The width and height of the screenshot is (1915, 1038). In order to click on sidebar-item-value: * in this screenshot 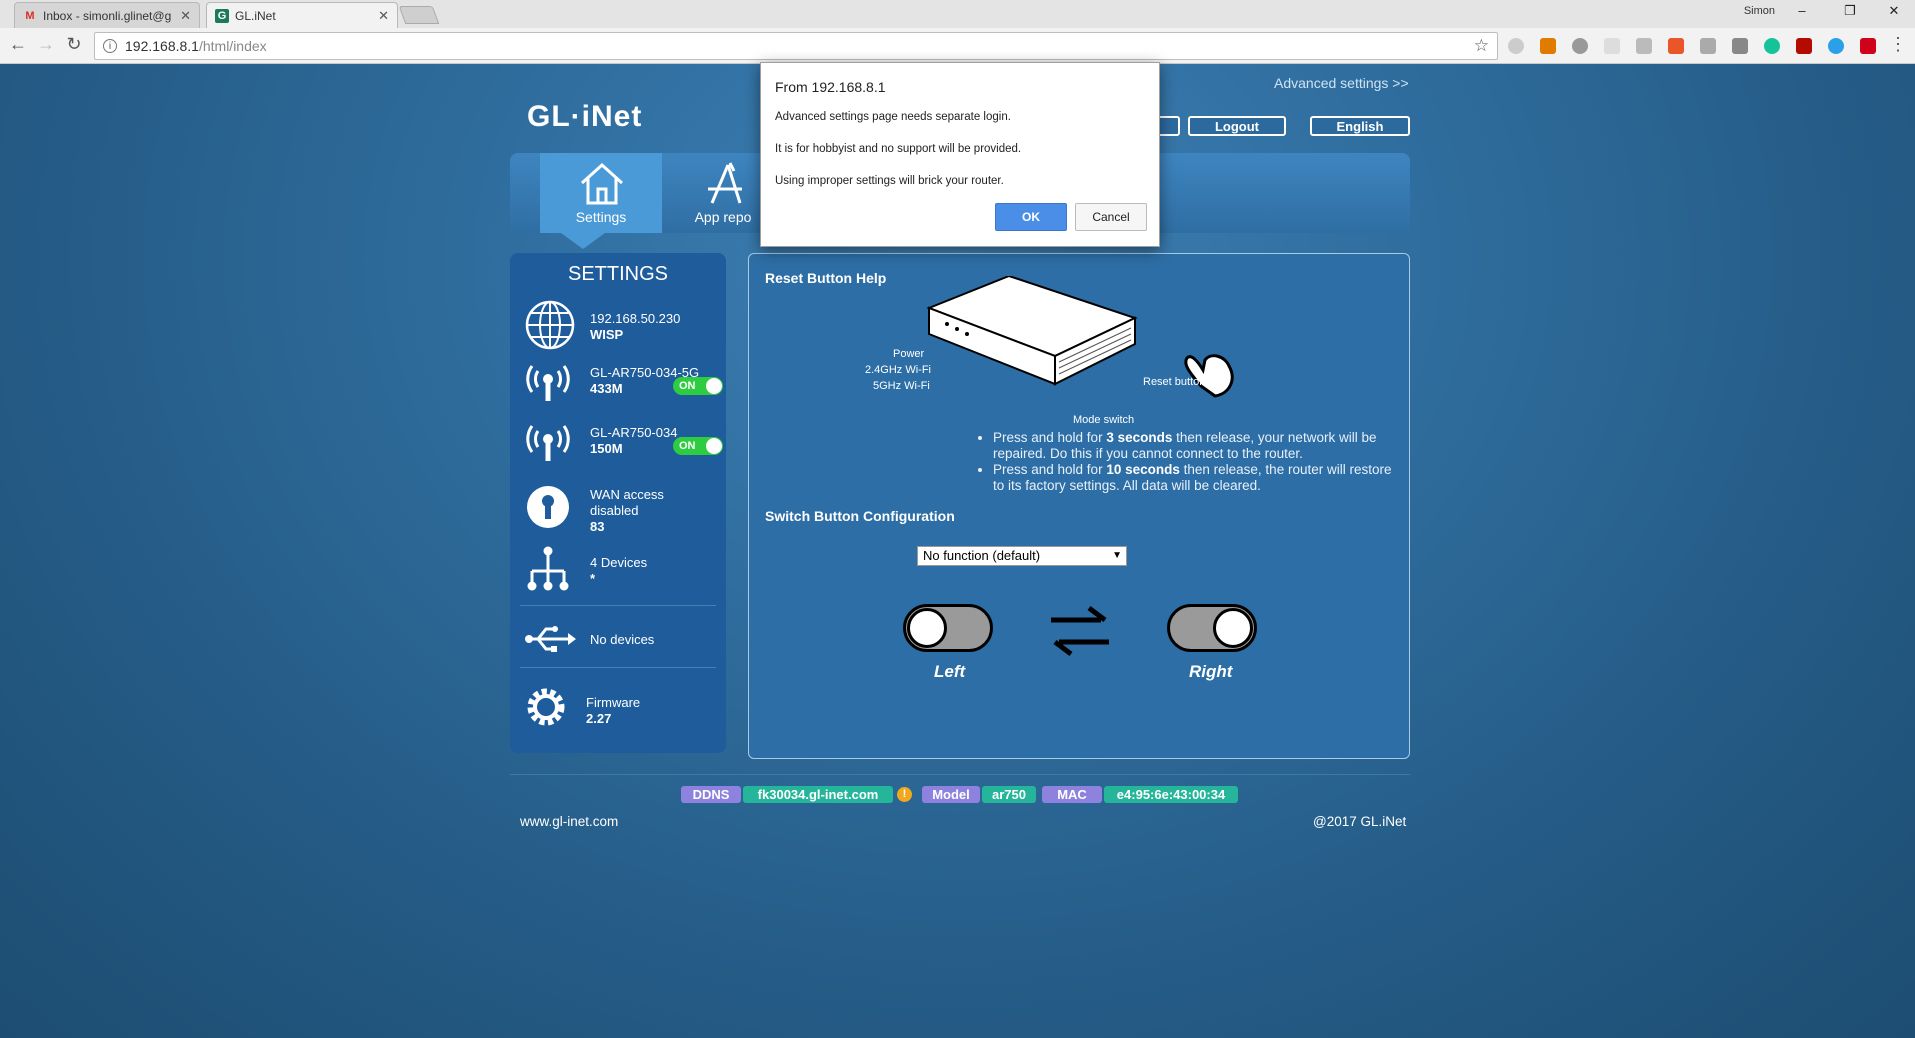, I will do `click(593, 578)`.